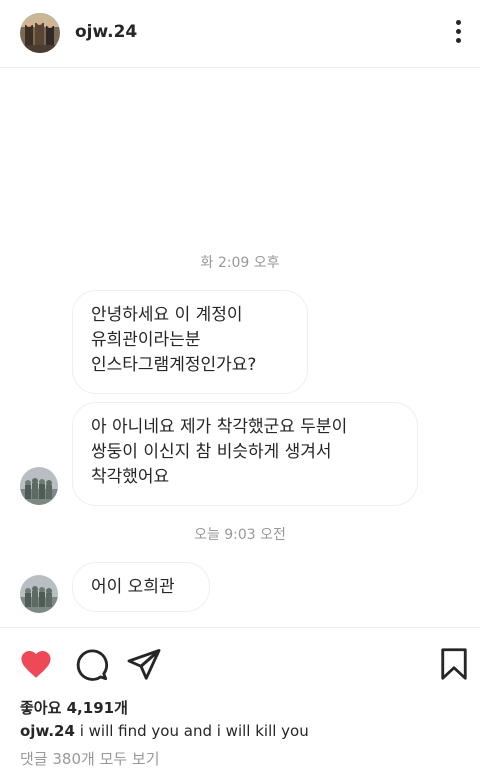  I want to click on chat-bubble: 안녕하세요 이 계정이 유희관이라는분 인스타그램계정인가요?, so click(190, 342).